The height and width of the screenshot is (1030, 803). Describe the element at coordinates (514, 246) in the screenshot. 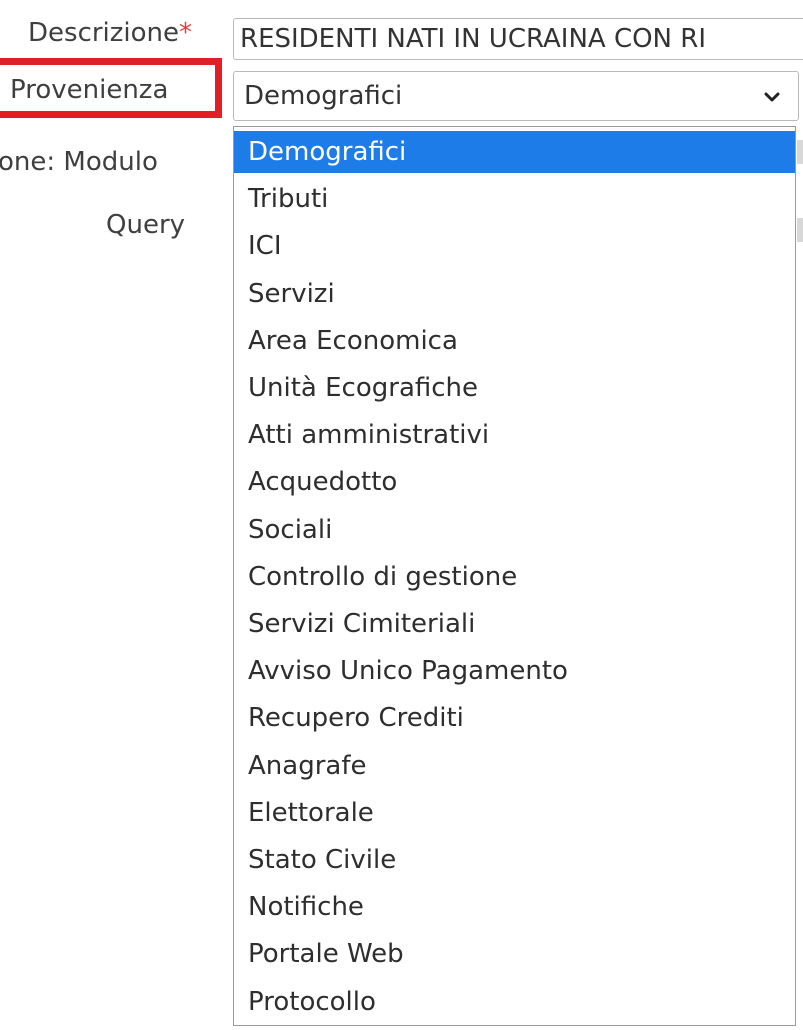

I see `dropdown-option: ICI` at that location.